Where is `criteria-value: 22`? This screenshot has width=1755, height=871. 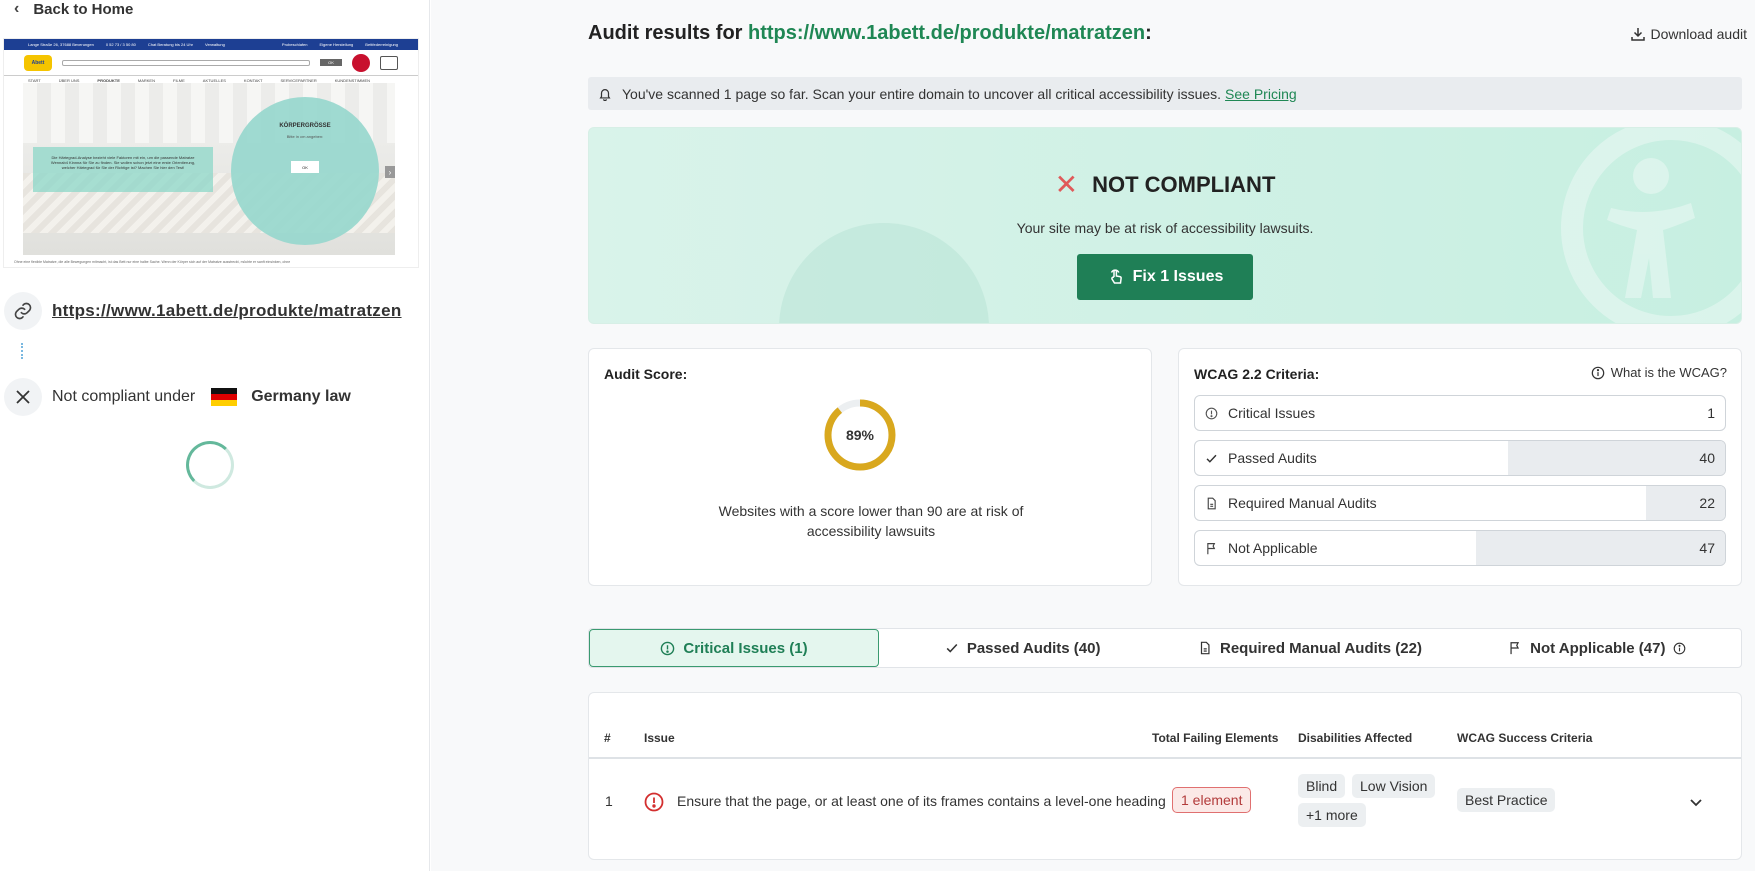
criteria-value: 22 is located at coordinates (1707, 503).